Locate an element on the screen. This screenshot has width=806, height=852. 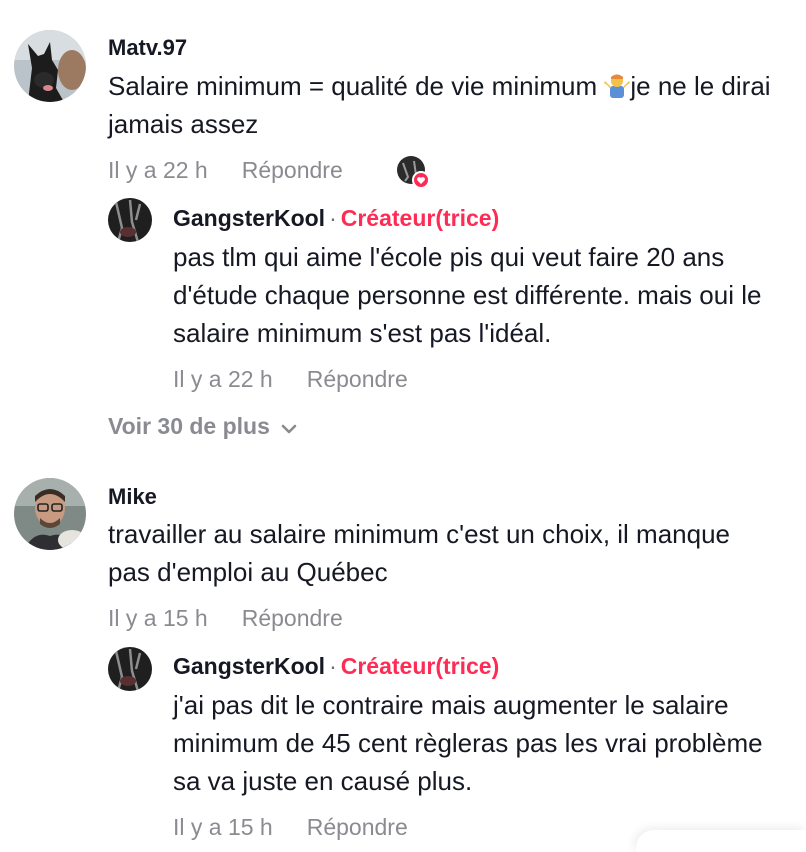
see-more-label: Voir 30 de plus is located at coordinates (189, 426).